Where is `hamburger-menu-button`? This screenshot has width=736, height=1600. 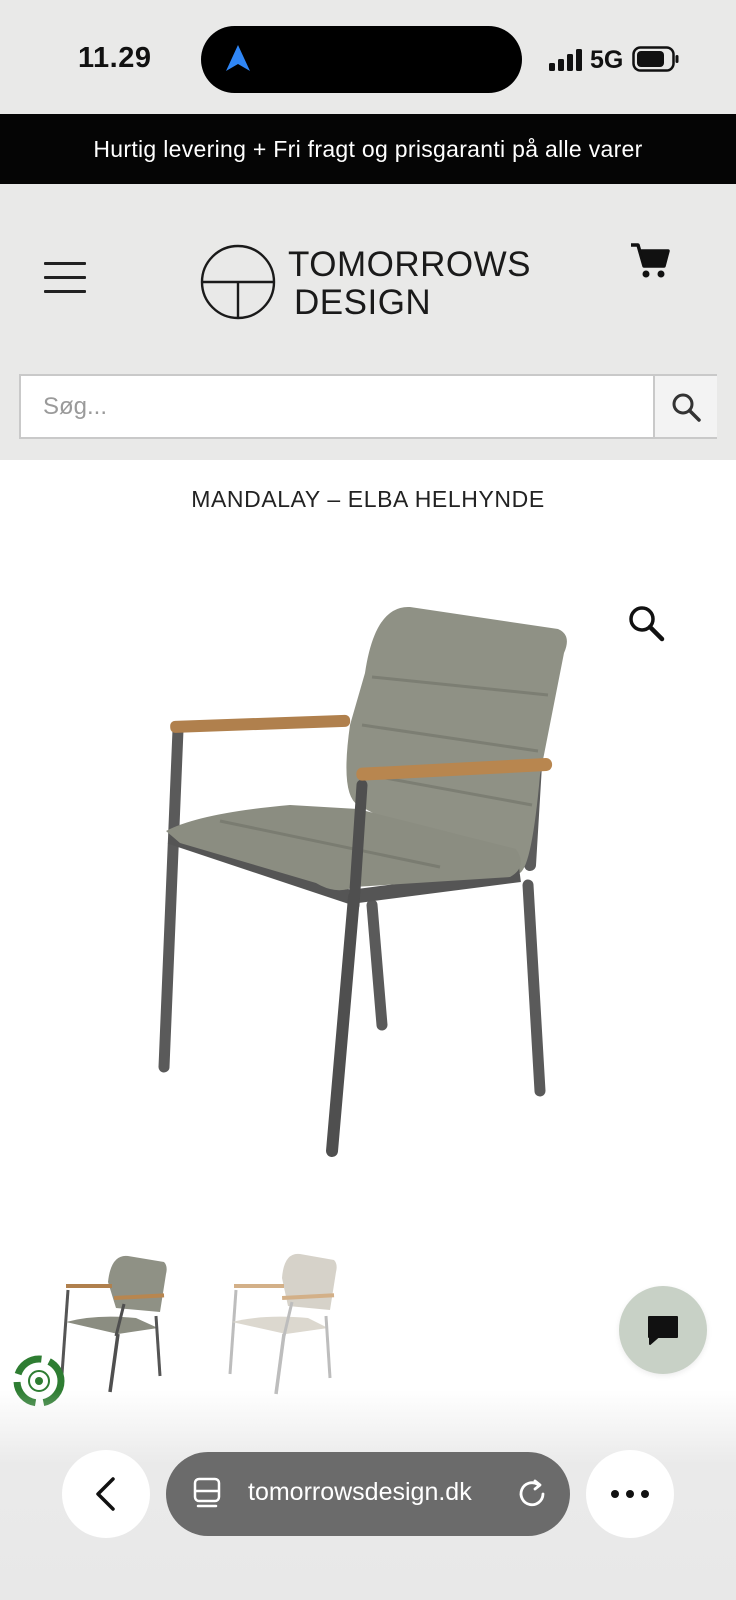 hamburger-menu-button is located at coordinates (66, 279).